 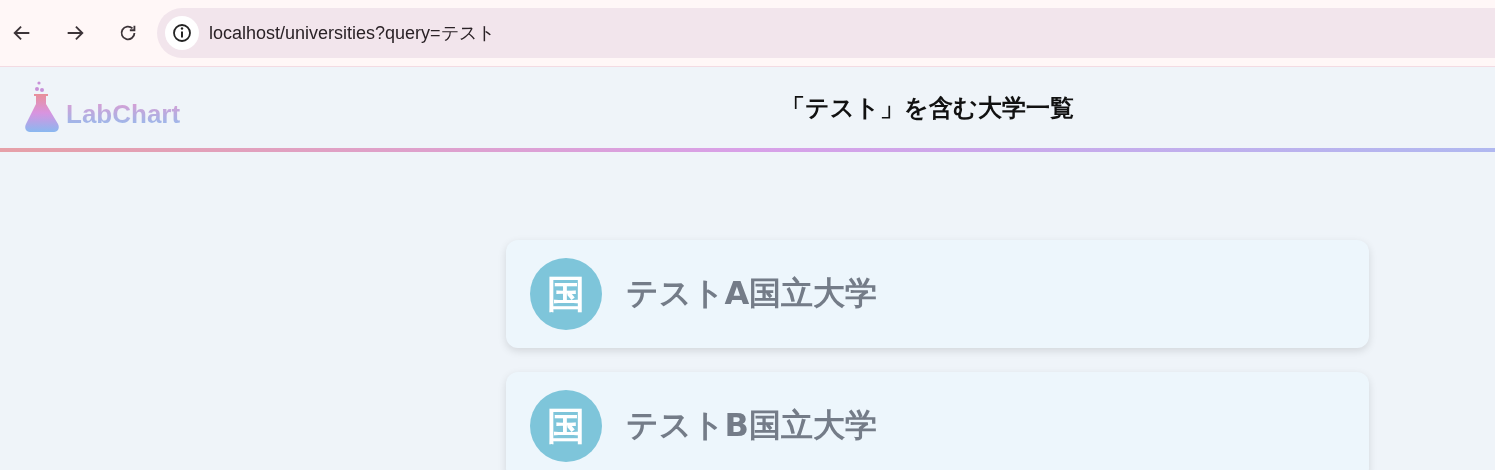 What do you see at coordinates (928, 108) in the screenshot?
I see `page-title: 「テスト」を含む大学一覧` at bounding box center [928, 108].